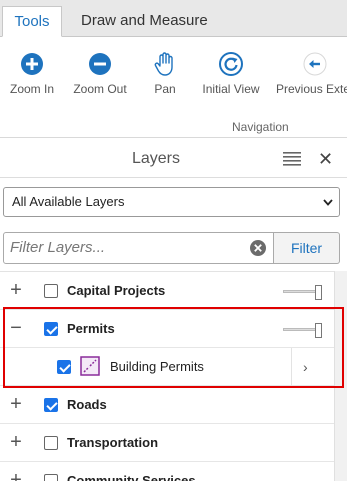  What do you see at coordinates (167, 291) in the screenshot?
I see `layer-row-capital-projects: + Capital Projects` at bounding box center [167, 291].